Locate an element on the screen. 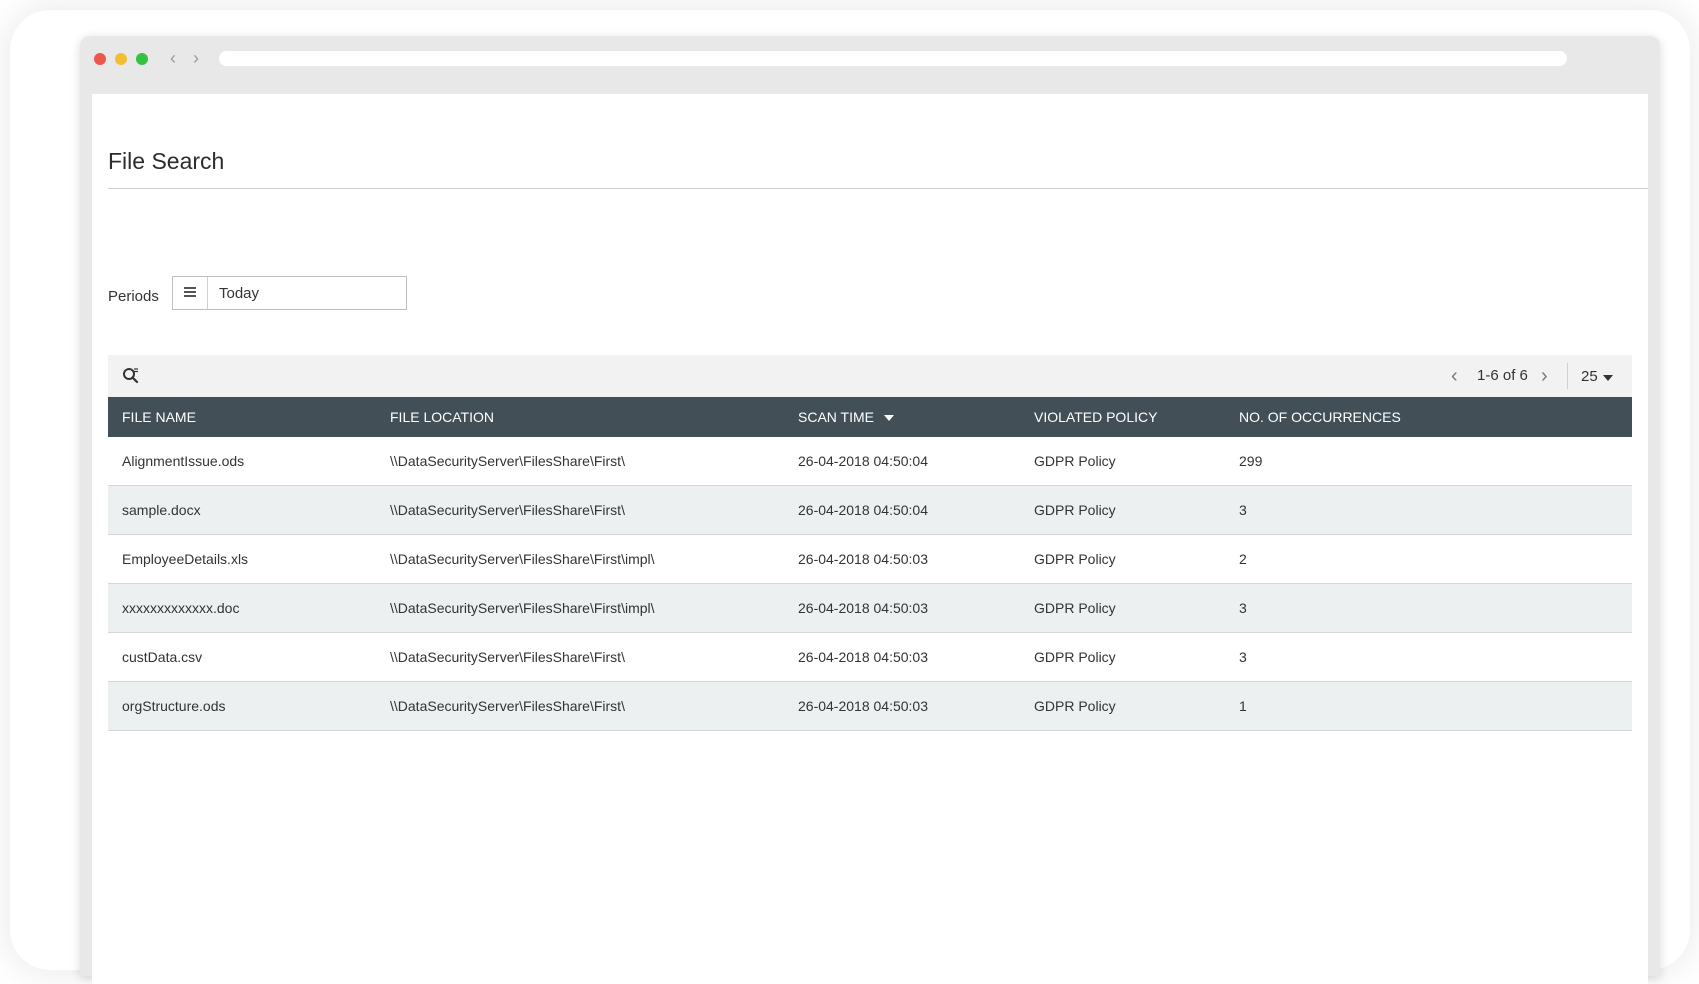 The height and width of the screenshot is (984, 1699). browser-titlebar: ‹ › is located at coordinates (870, 59).